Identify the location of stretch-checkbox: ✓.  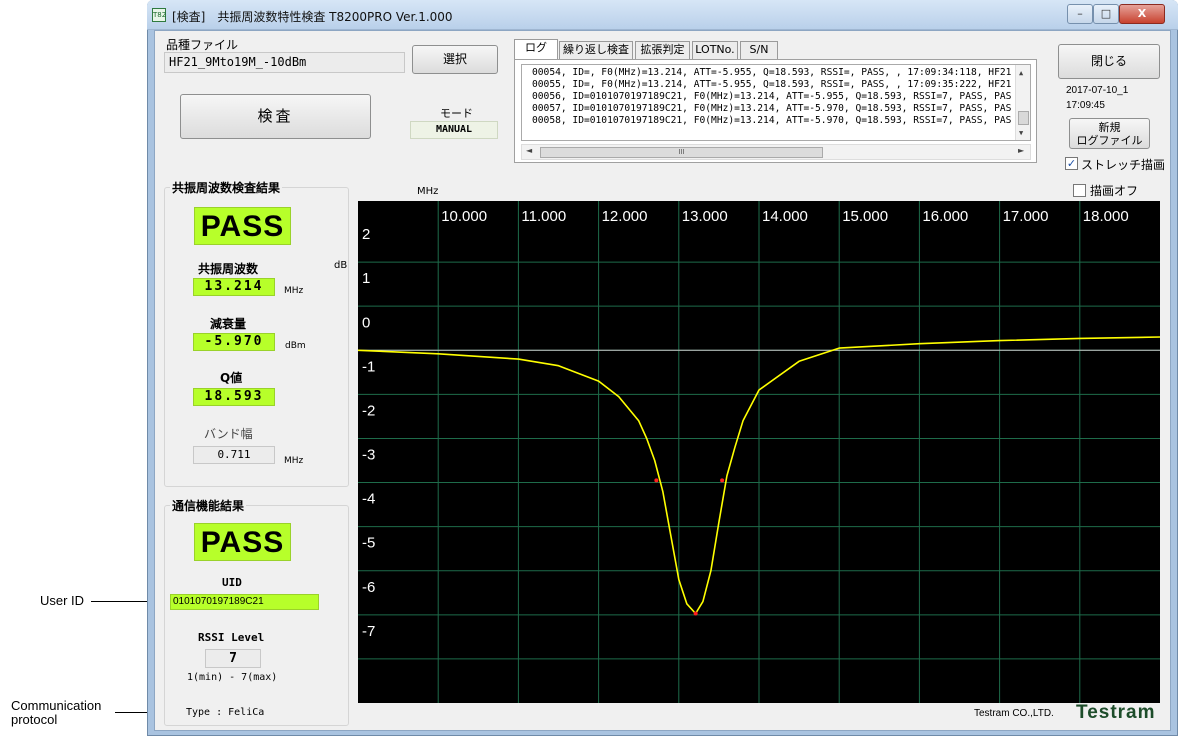
(1071, 163).